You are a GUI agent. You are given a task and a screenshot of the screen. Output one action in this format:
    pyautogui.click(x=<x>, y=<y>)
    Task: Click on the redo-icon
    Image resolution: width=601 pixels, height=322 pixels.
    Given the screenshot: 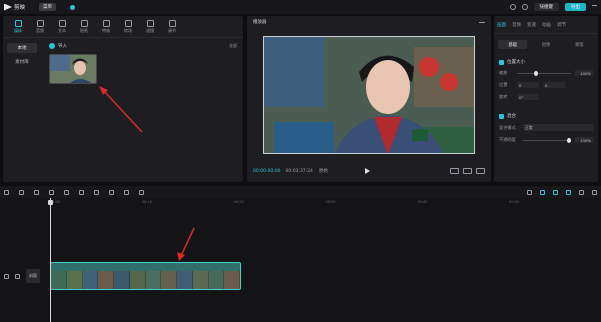 What is the action you would take?
    pyautogui.click(x=36, y=192)
    